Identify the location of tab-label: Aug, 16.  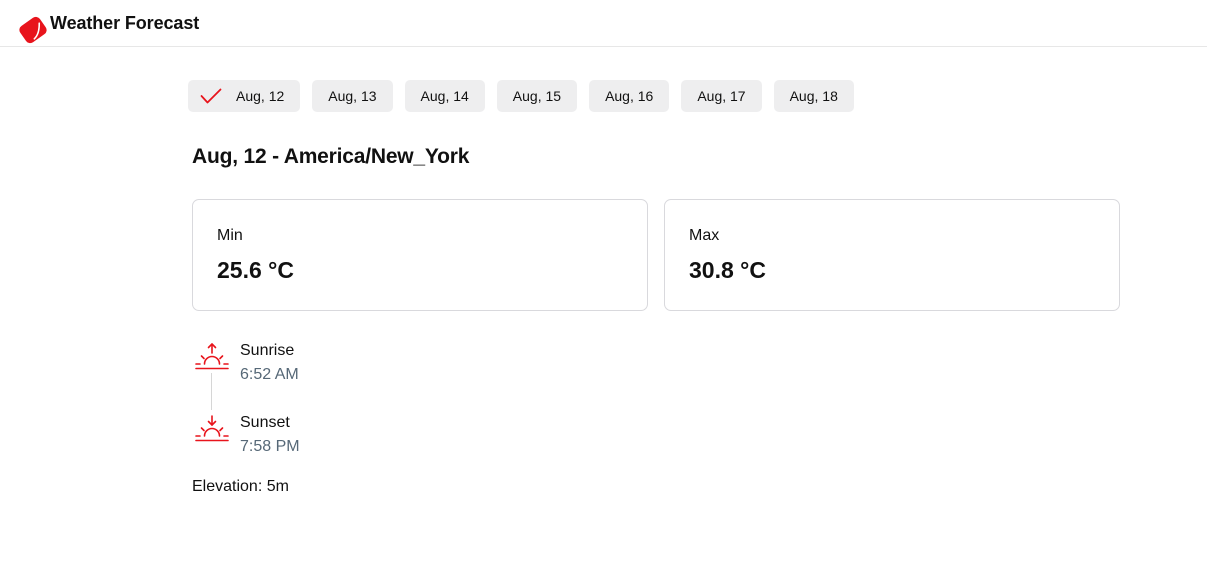
(629, 96).